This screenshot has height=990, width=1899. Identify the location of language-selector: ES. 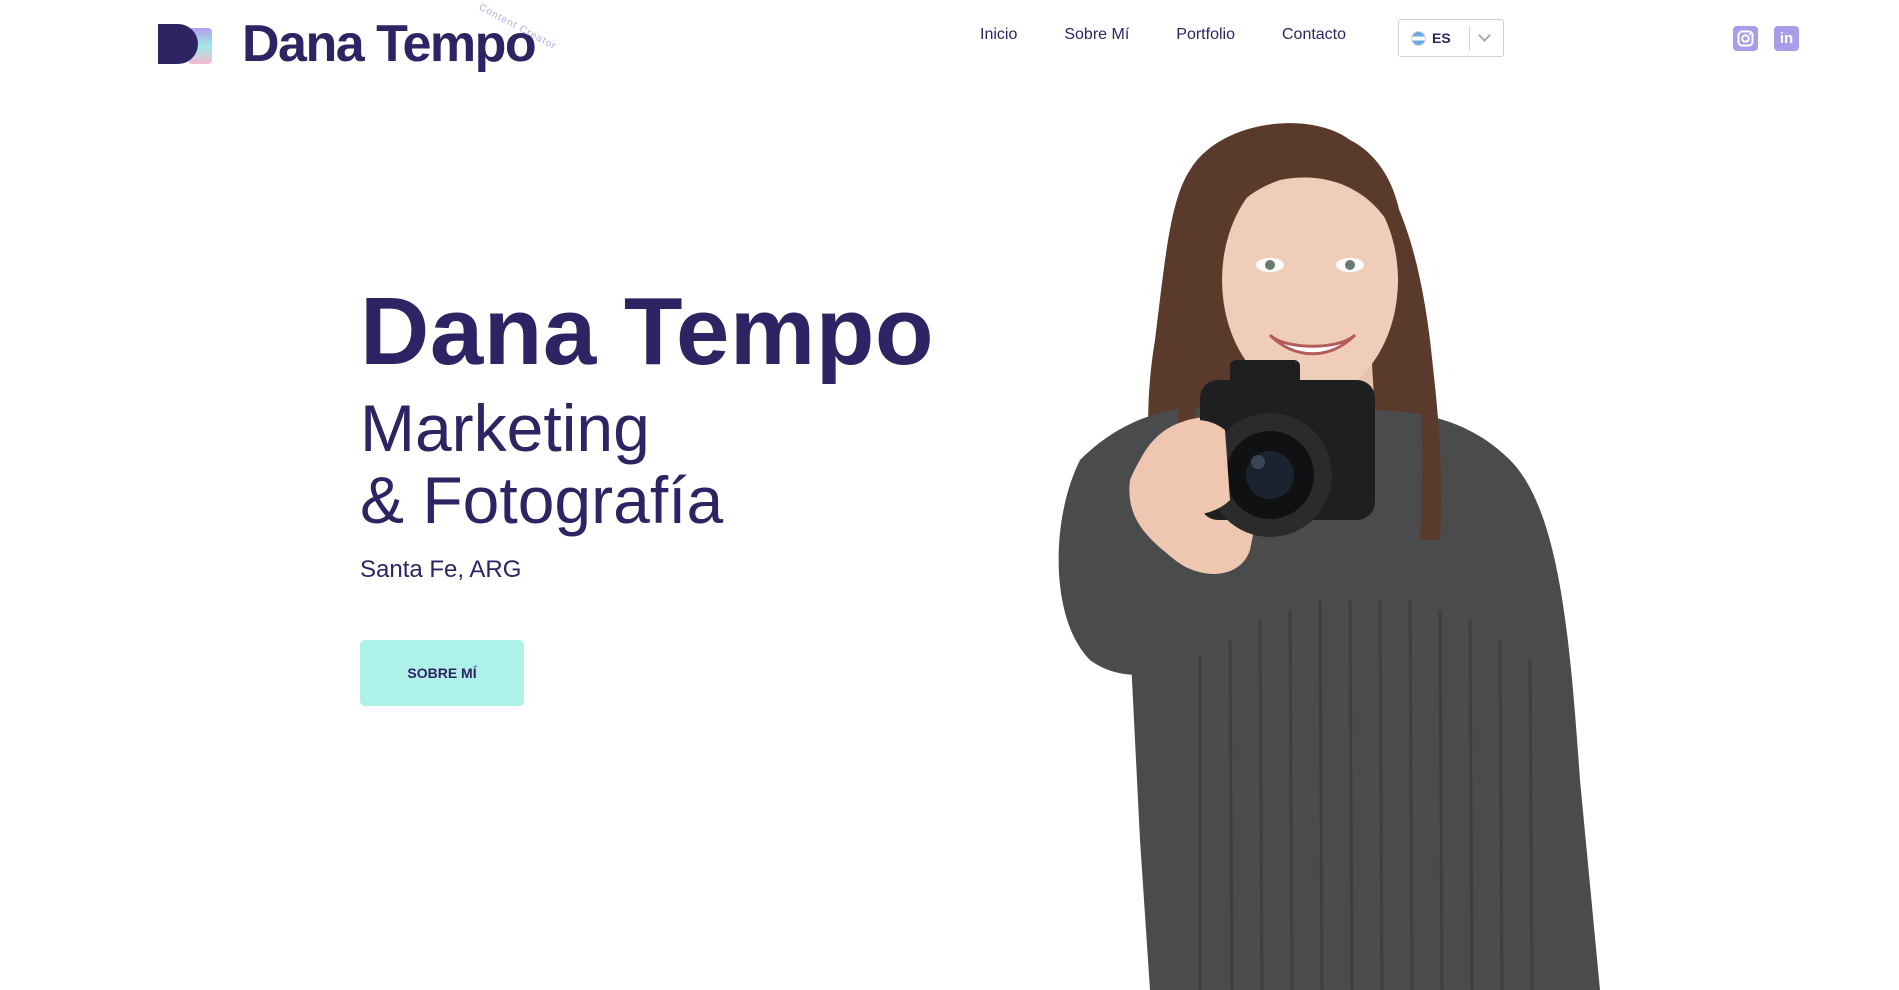
(1451, 38).